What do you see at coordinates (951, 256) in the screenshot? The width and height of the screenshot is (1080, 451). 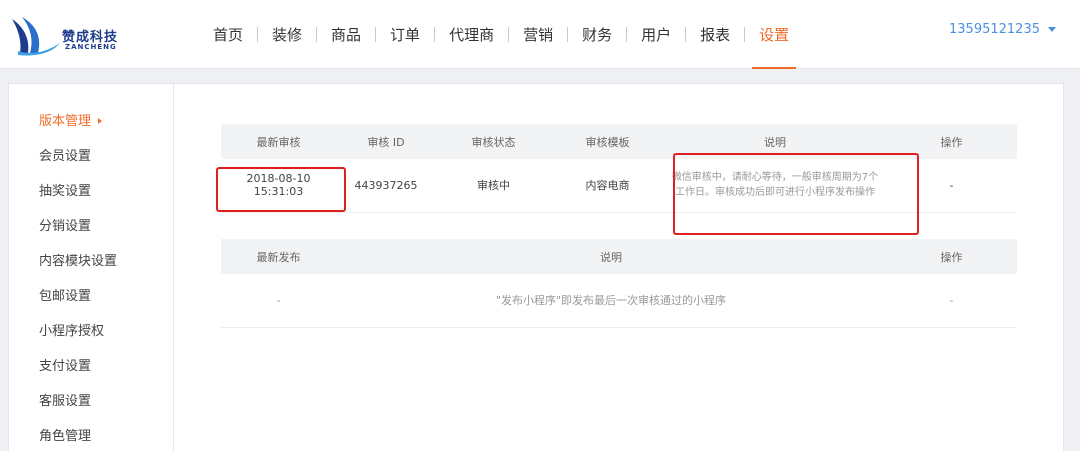 I see `column-header: 操作` at bounding box center [951, 256].